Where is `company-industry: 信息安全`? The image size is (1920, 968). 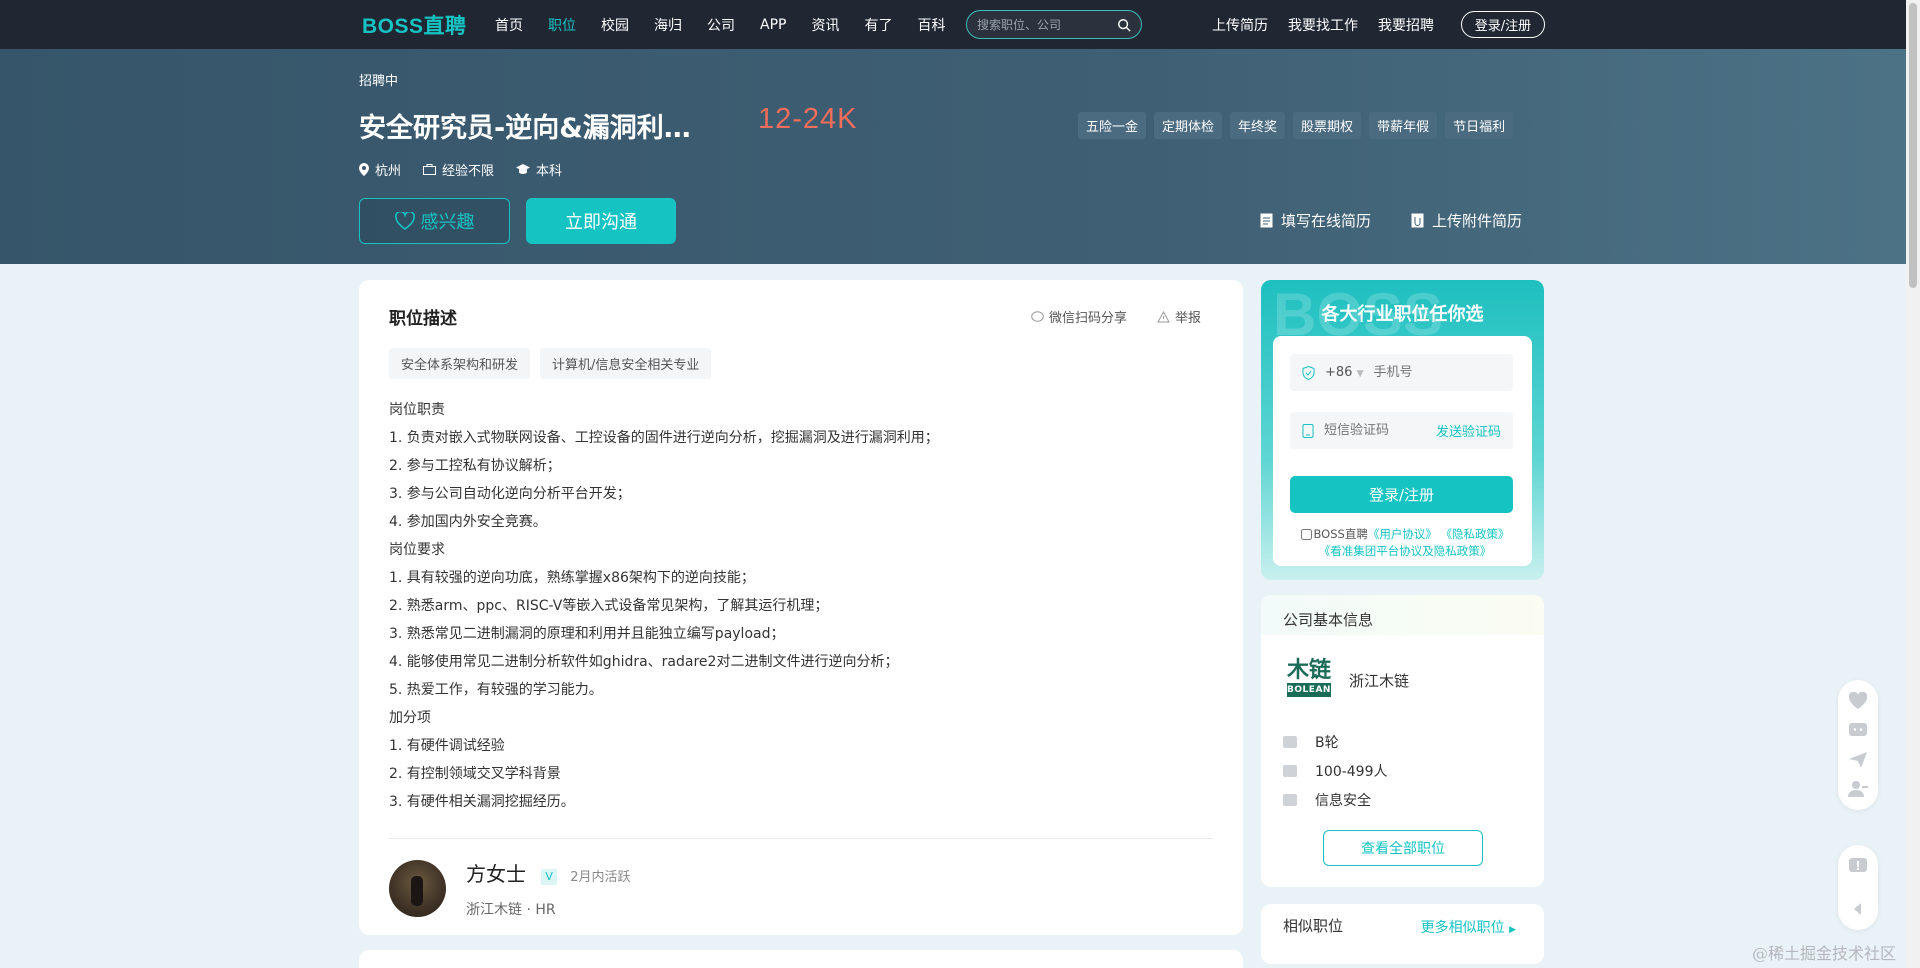 company-industry: 信息安全 is located at coordinates (1343, 800).